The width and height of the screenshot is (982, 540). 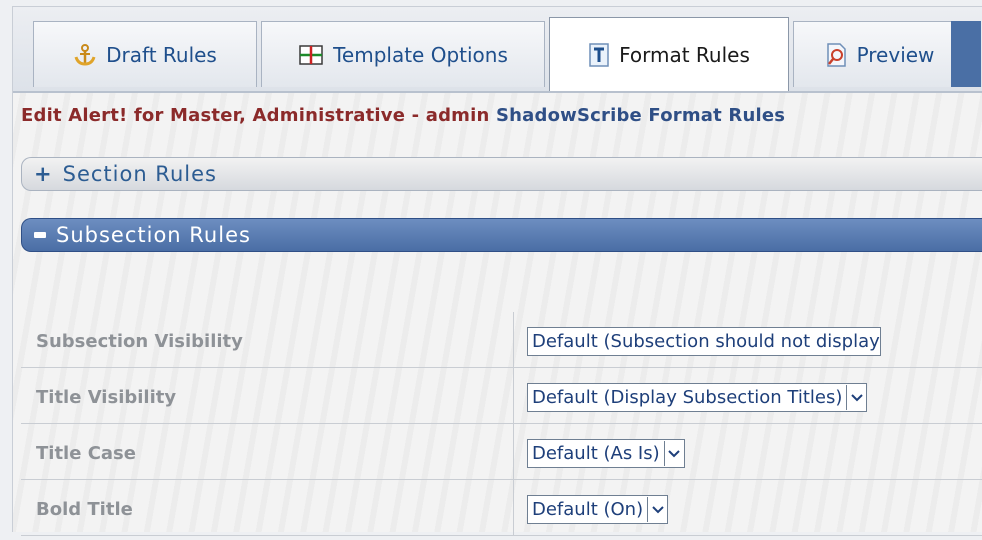 What do you see at coordinates (43, 174) in the screenshot?
I see `expand-icon: +` at bounding box center [43, 174].